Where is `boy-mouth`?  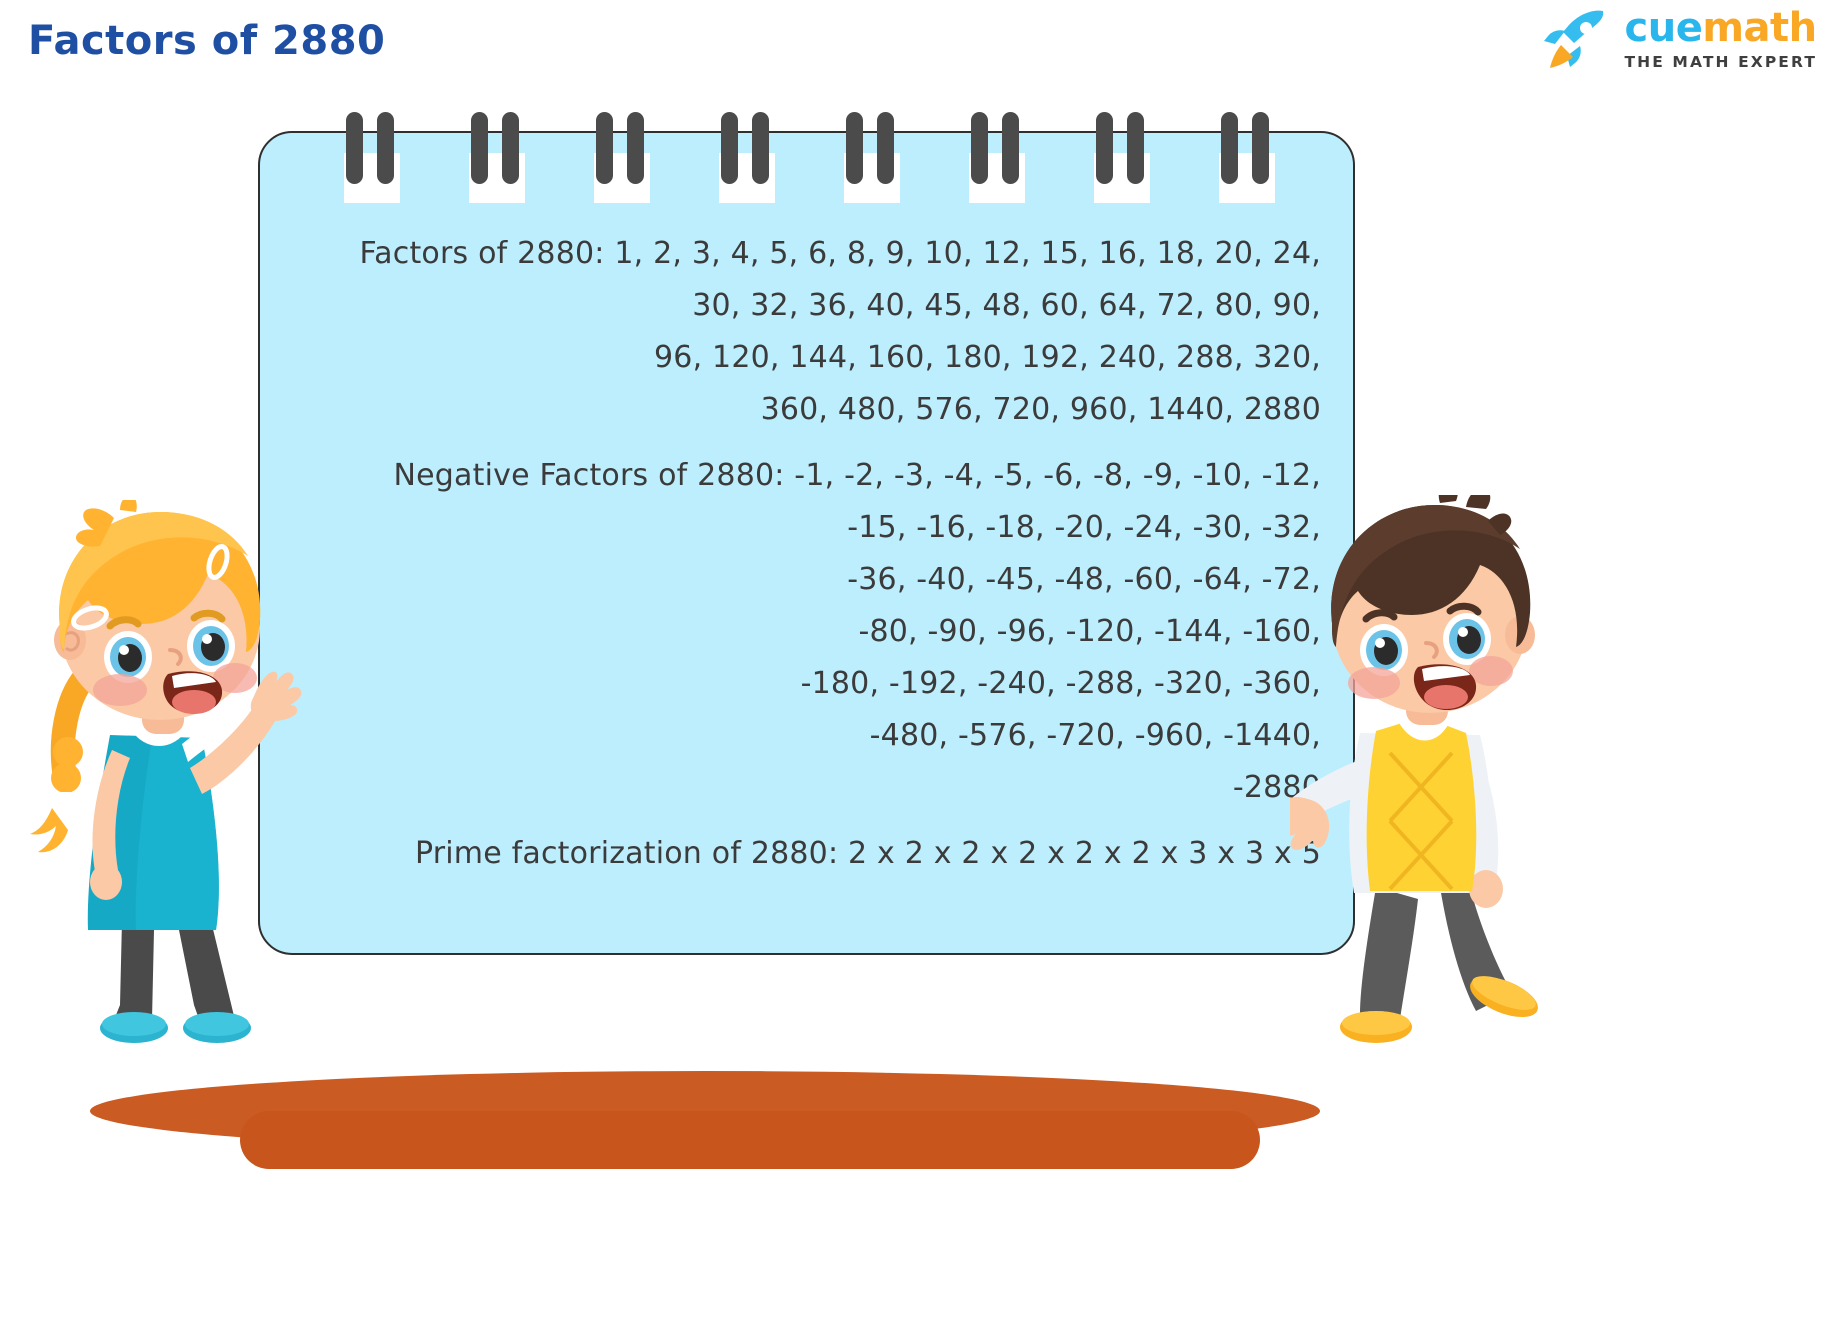 boy-mouth is located at coordinates (1445, 687).